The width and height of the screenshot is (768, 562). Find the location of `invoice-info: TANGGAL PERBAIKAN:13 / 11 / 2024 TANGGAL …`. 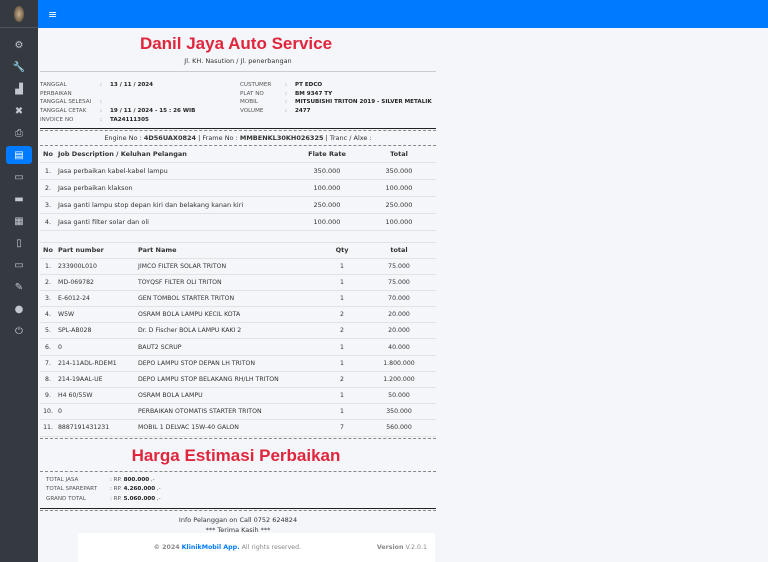

invoice-info: TANGGAL PERBAIKAN:13 / 11 / 2024 TANGGAL … is located at coordinates (238, 103).